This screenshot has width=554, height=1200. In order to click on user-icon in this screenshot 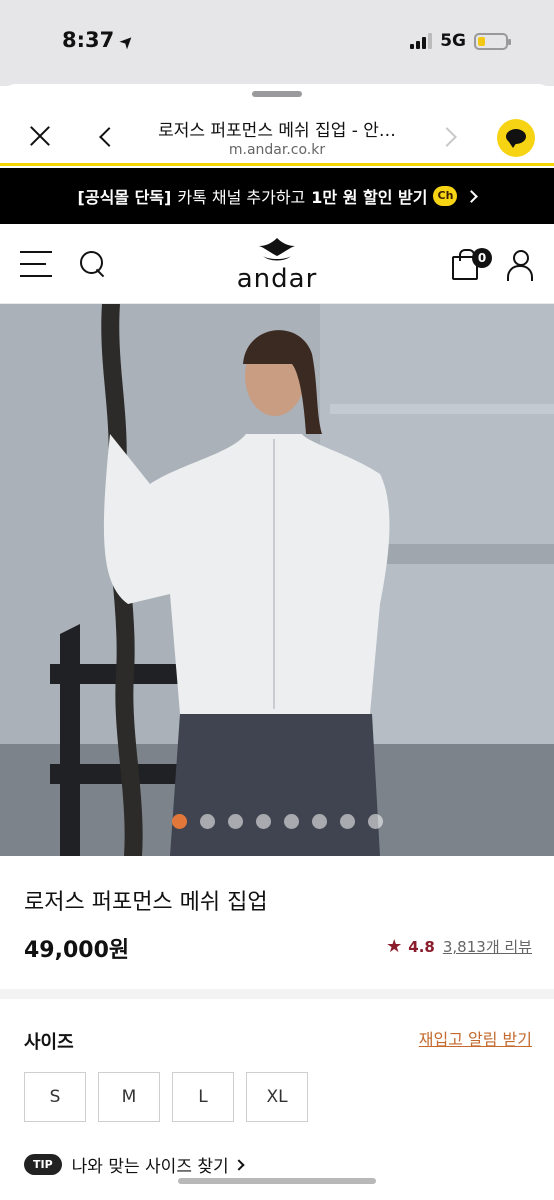, I will do `click(520, 264)`.